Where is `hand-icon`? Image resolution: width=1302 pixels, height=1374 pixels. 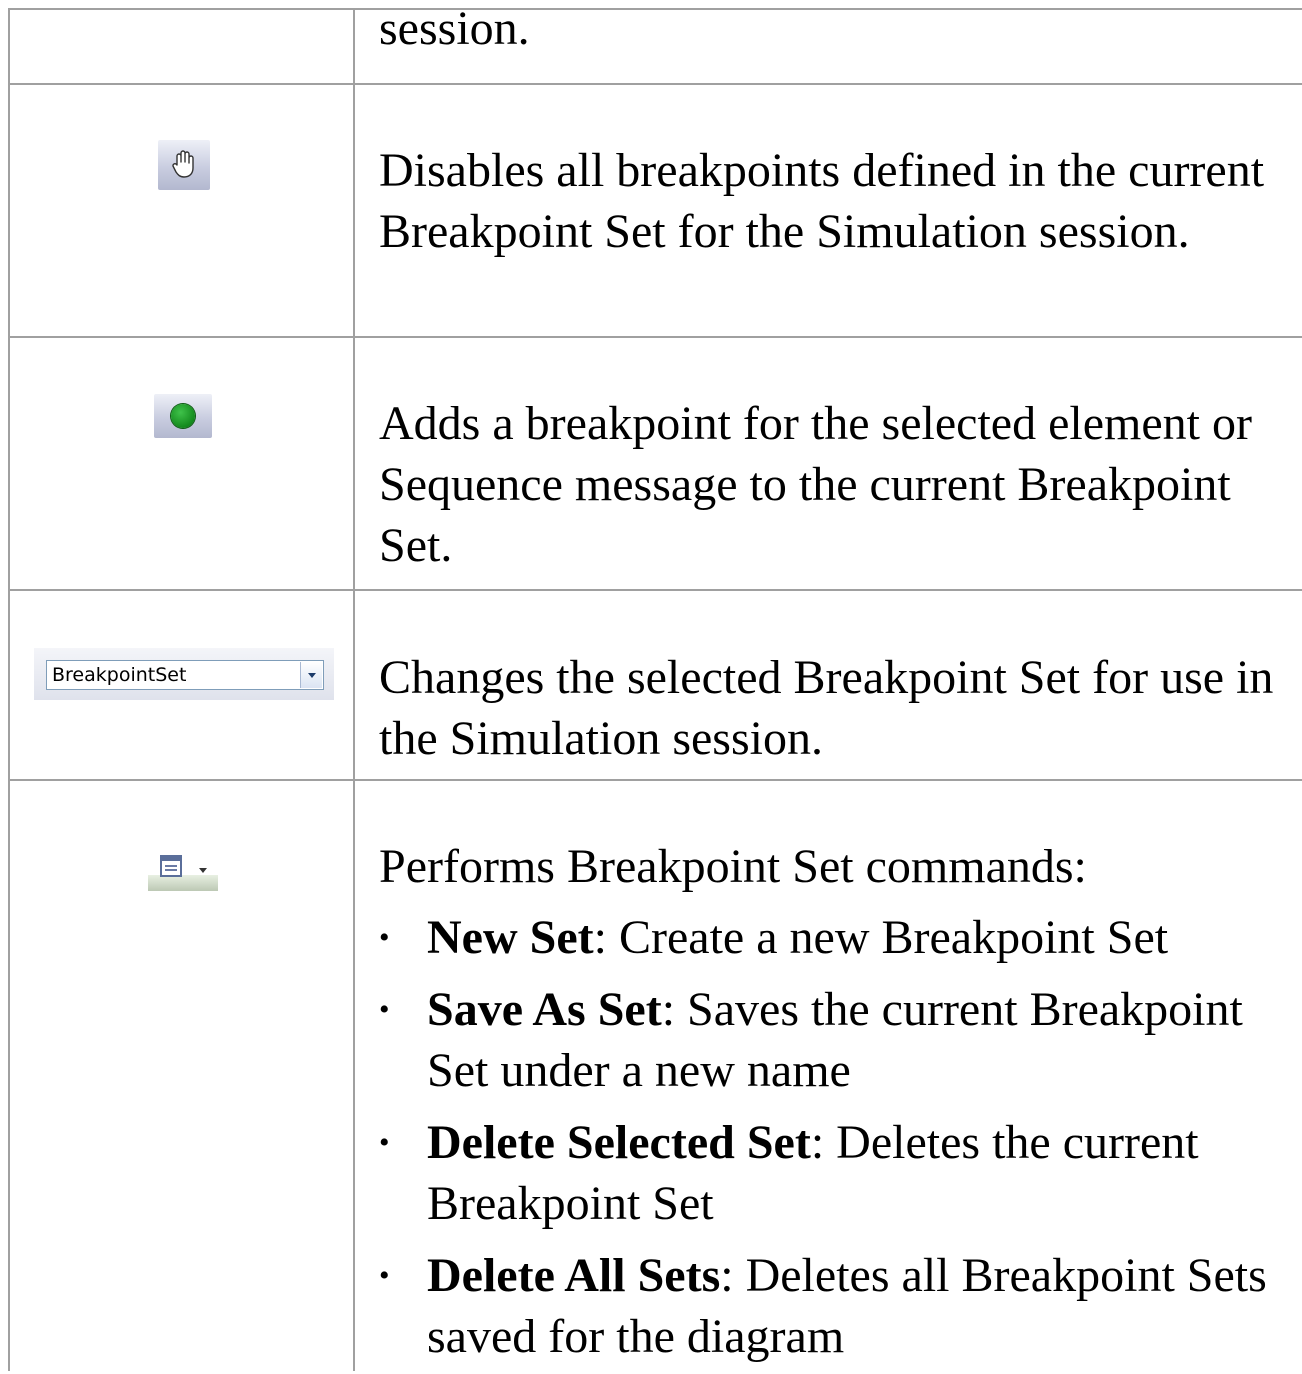 hand-icon is located at coordinates (183, 164).